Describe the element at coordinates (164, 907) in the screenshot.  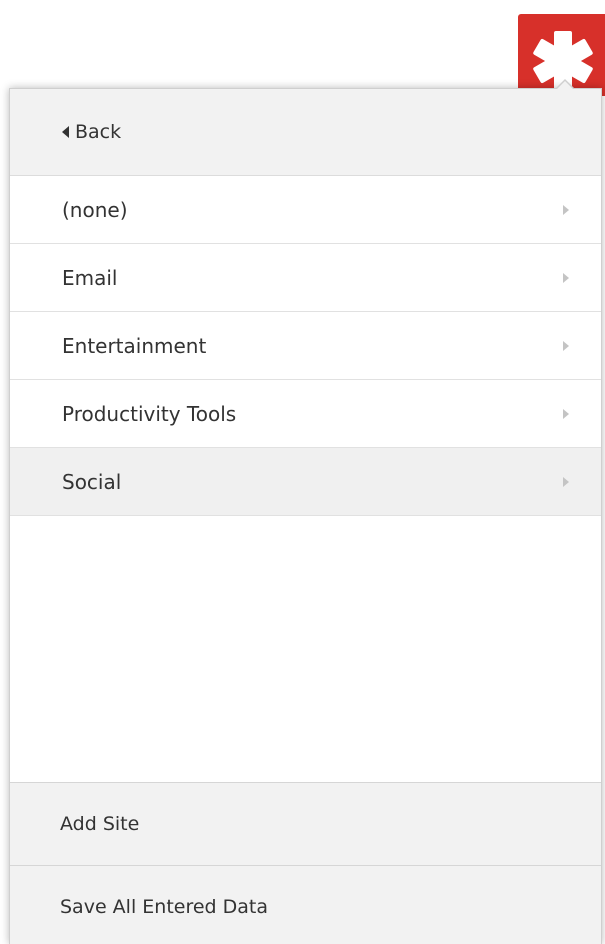
I see `save-all-label: Save All Entered Data` at that location.